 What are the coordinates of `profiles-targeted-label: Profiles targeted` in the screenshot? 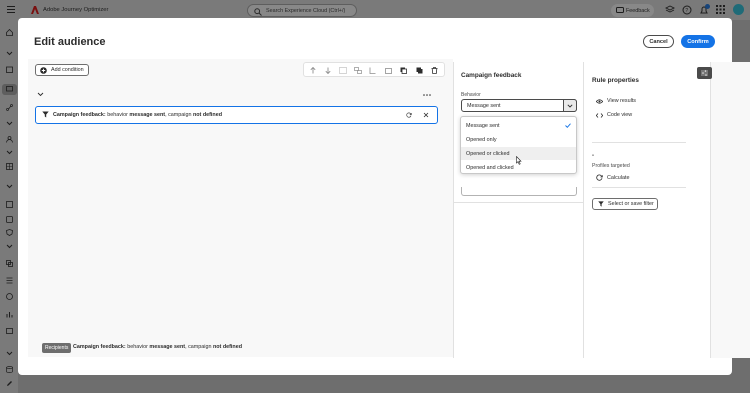 It's located at (611, 166).